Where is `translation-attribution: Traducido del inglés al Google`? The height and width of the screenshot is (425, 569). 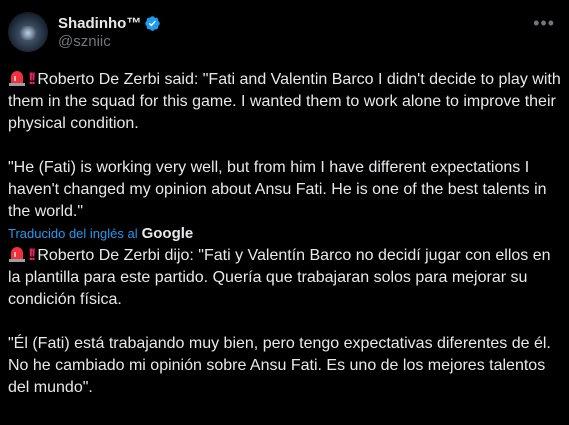 translation-attribution: Traducido del inglés al Google is located at coordinates (286, 234).